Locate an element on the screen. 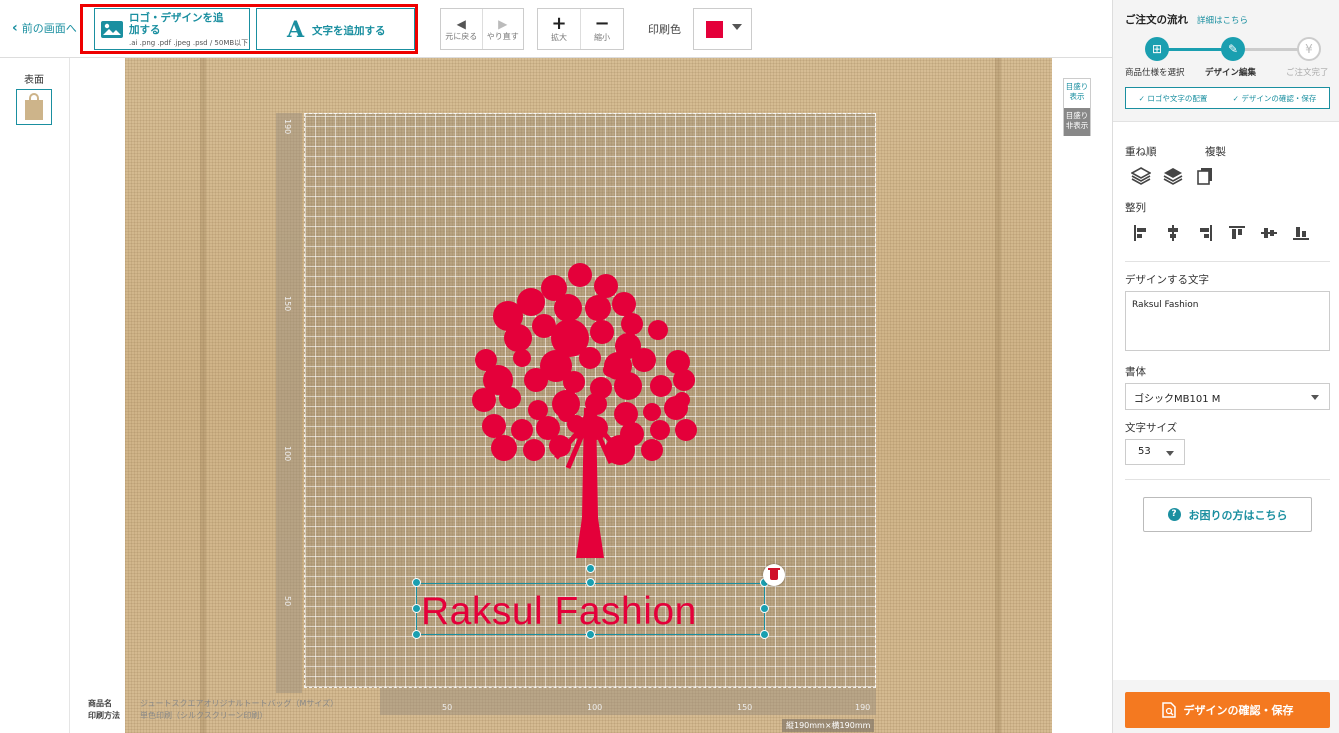 This screenshot has height=733, width=1339. color-swatch is located at coordinates (714, 29).